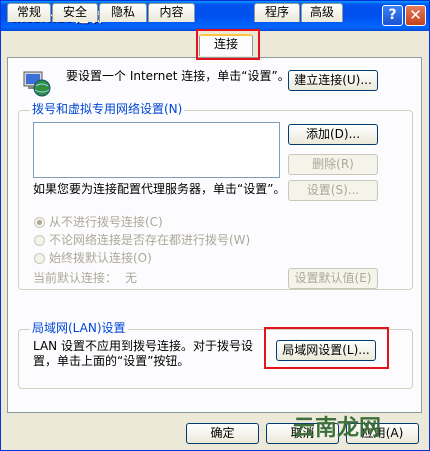  I want to click on current-default-label: 当前默认连接：, so click(75, 278).